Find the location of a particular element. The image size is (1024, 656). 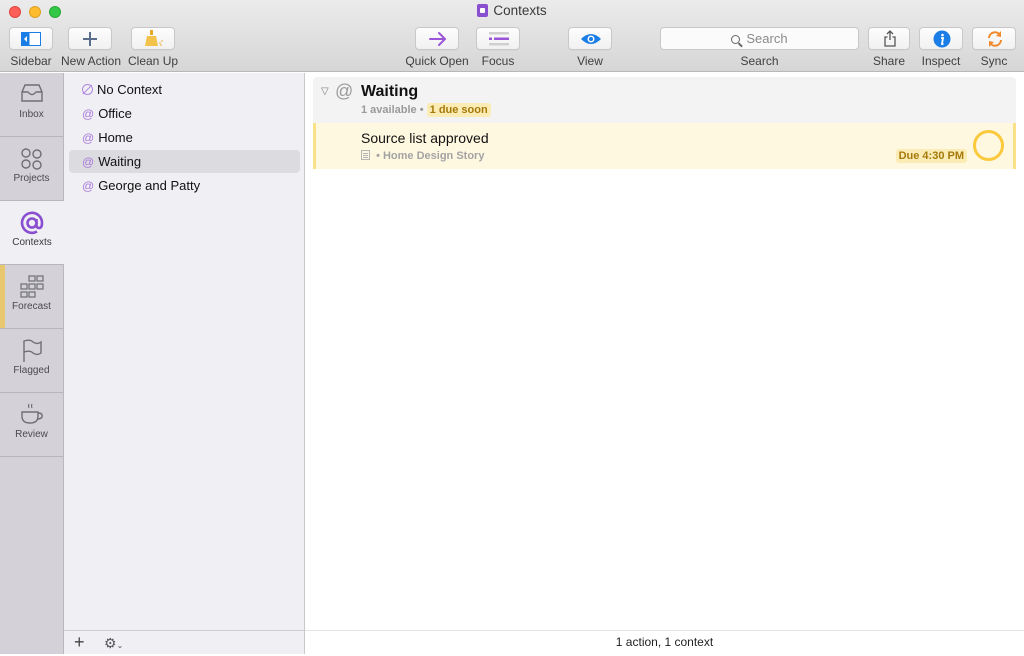

sidebar-item-no-context: No Context is located at coordinates (184, 89).